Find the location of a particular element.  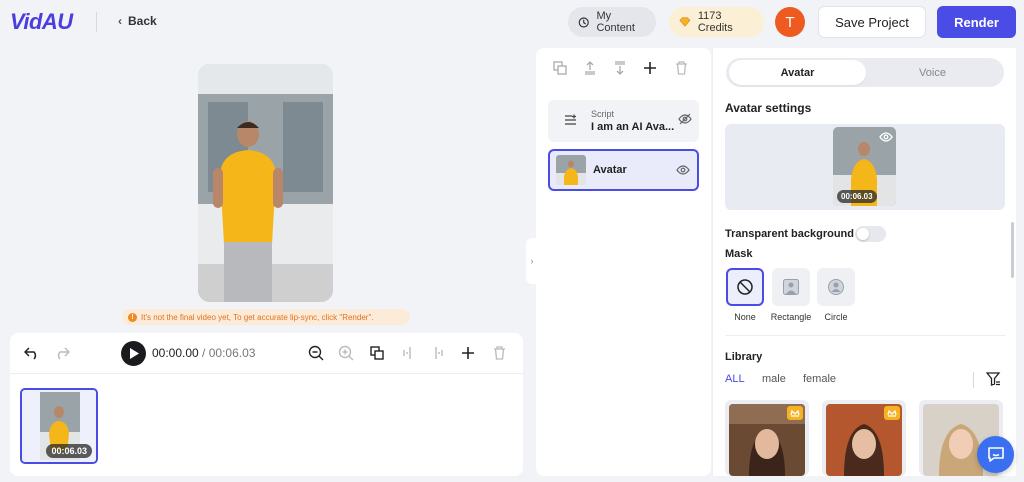

avatar-preview-box: 00:06.03 is located at coordinates (865, 167).